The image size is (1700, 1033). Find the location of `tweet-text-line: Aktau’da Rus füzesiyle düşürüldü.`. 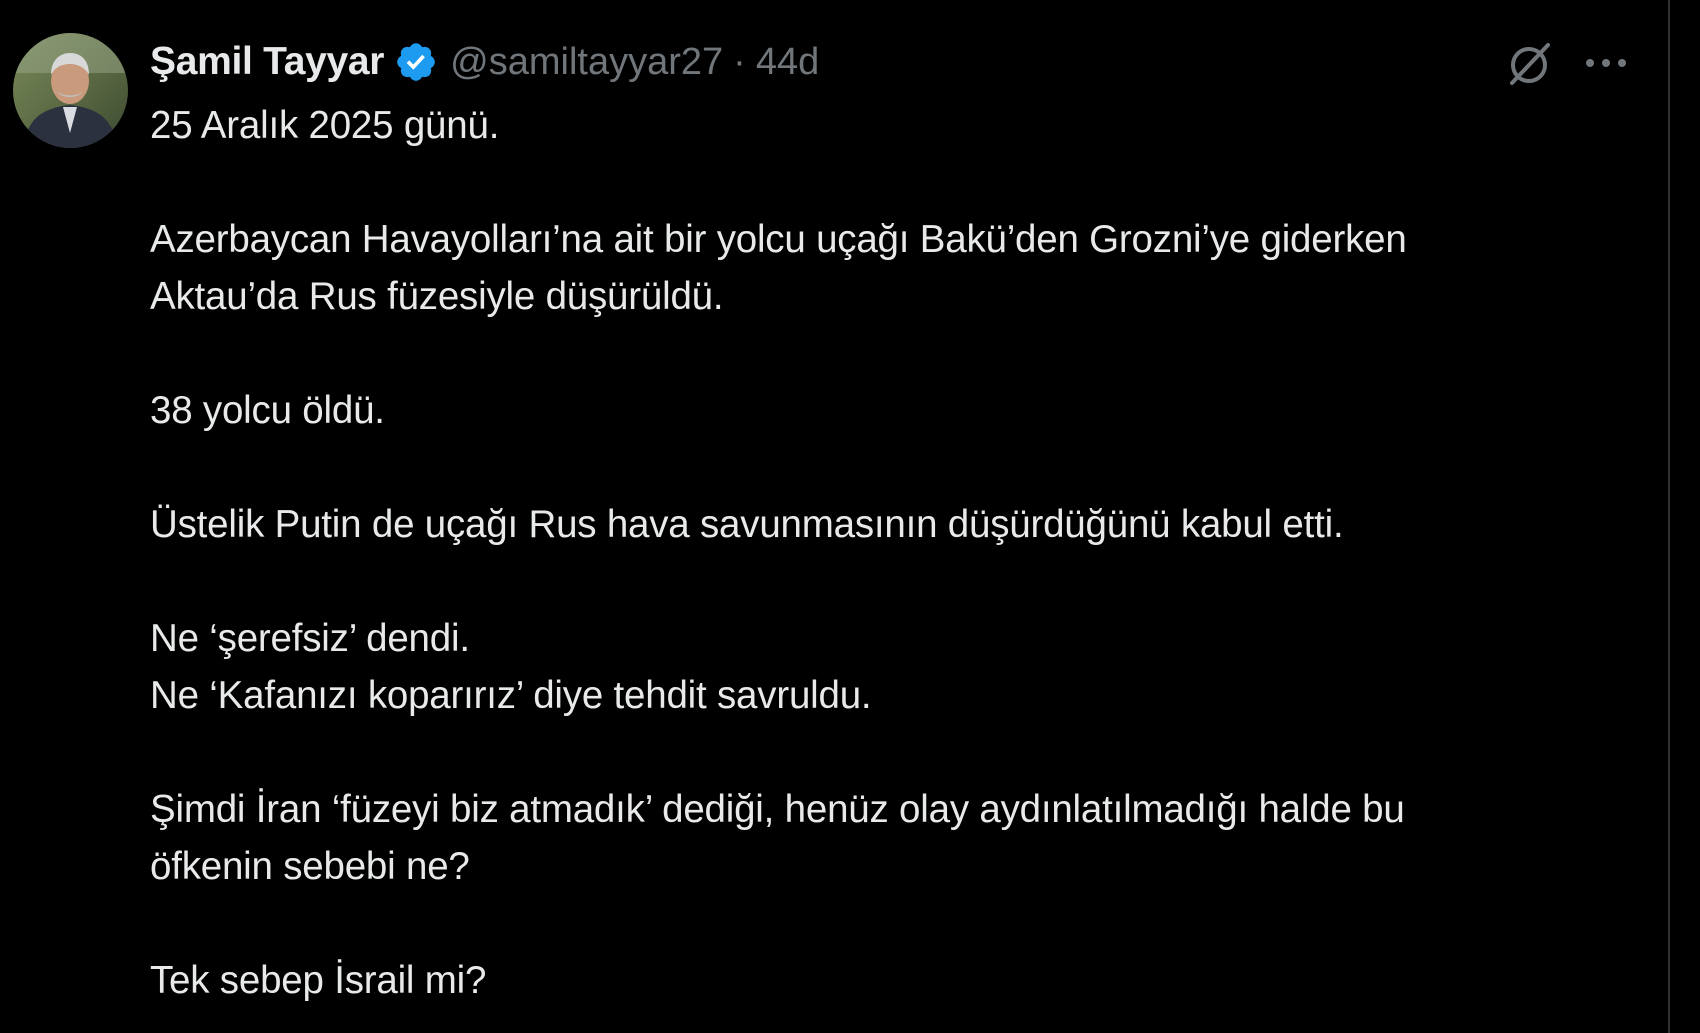

tweet-text-line: Aktau’da Rus füzesiyle düşürüldü. is located at coordinates (437, 296).